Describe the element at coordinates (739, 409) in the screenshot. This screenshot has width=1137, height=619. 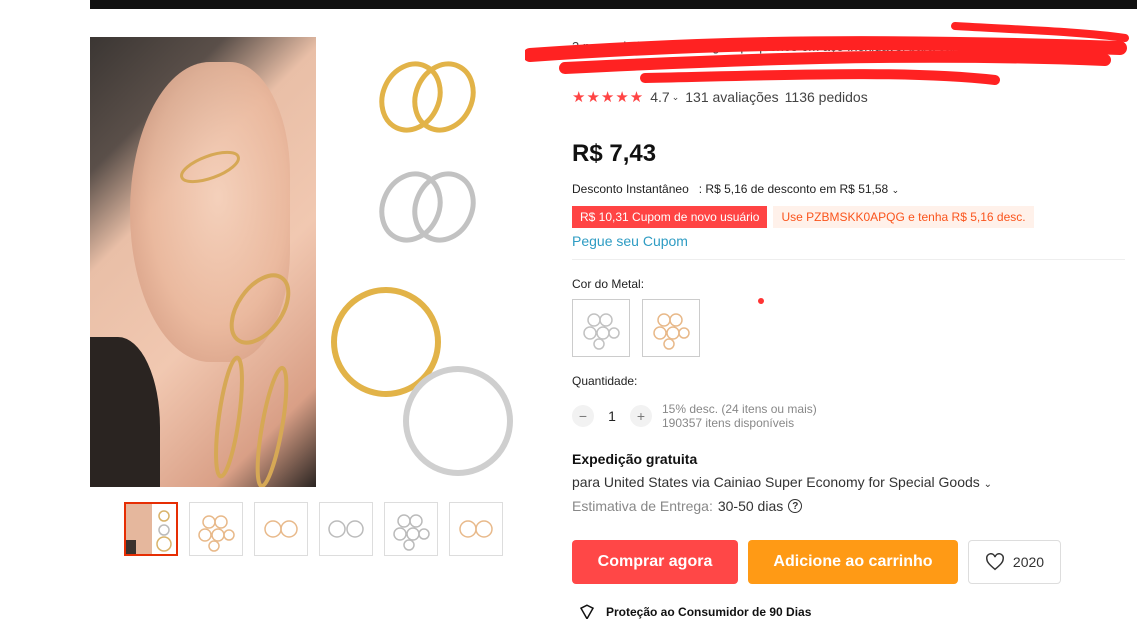
I see `bulk-discount-note: 15% desc. (24 itens ou mais)` at that location.